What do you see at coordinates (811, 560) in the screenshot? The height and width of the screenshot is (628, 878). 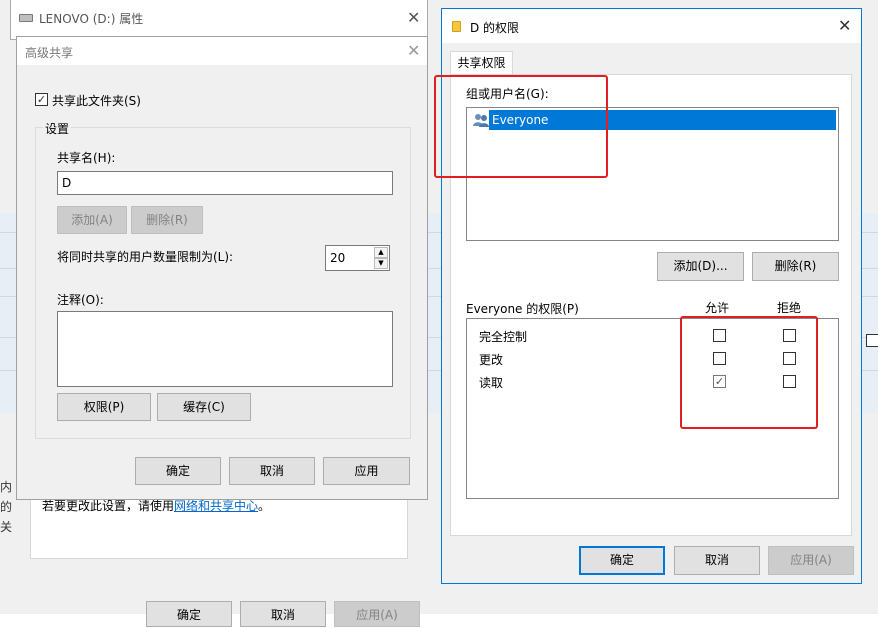 I see `permissions-apply-button: 应用(A)` at bounding box center [811, 560].